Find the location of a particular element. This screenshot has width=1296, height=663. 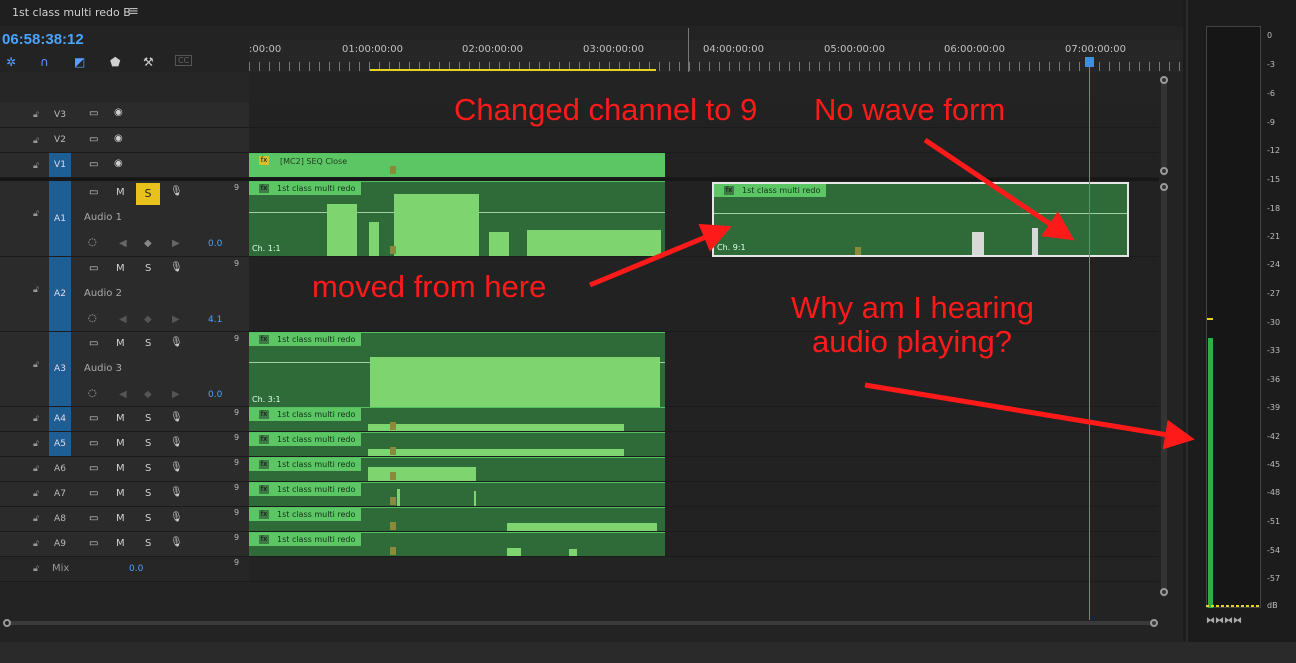

arrow-moved-from is located at coordinates (660, 255).